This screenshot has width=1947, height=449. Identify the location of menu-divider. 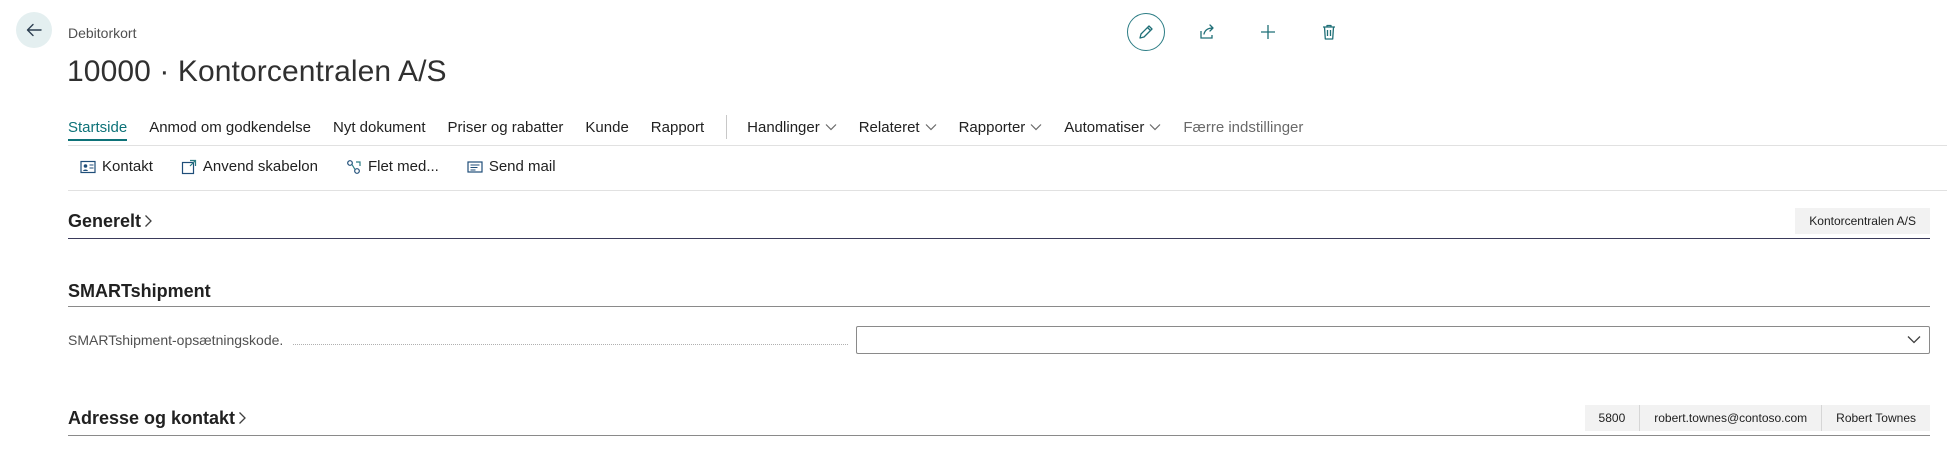
(1007, 145).